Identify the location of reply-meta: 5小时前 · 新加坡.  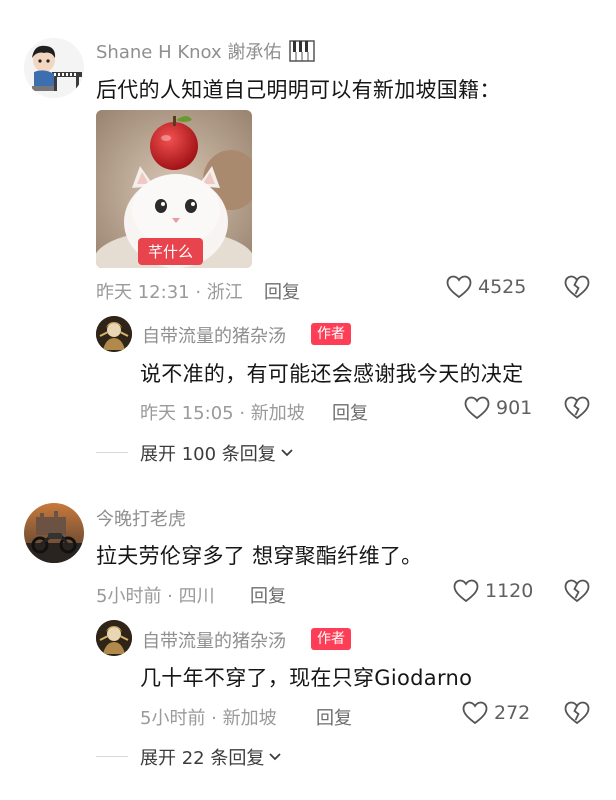
(208, 718).